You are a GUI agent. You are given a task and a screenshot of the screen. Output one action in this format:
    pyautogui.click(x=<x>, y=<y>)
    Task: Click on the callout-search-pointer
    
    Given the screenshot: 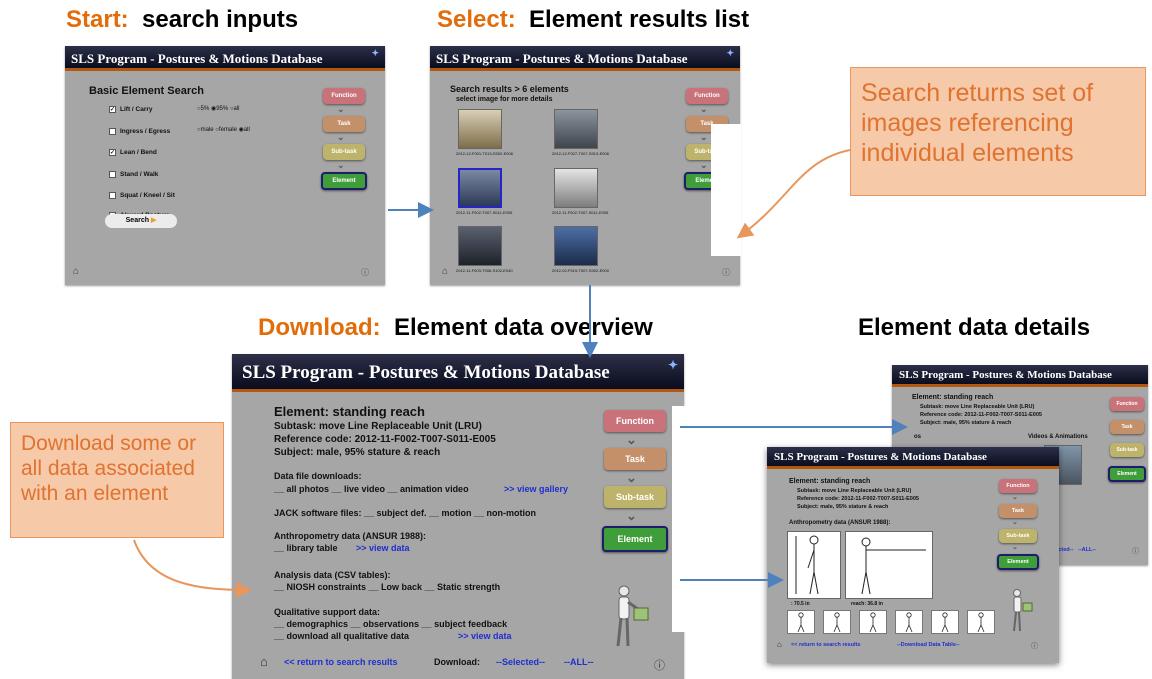 What is the action you would take?
    pyautogui.click(x=793, y=194)
    